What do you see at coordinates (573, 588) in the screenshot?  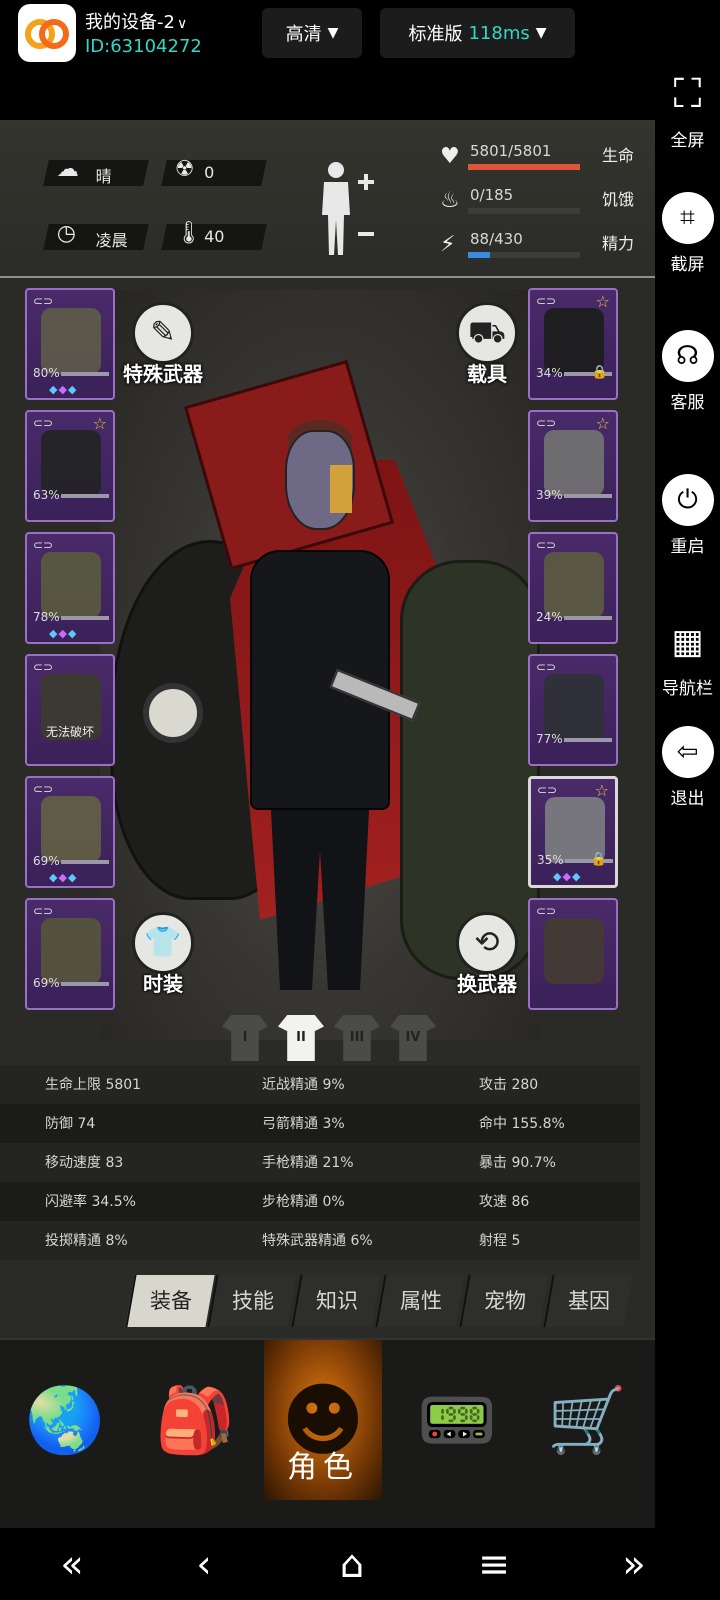 I see `equipment-slot-vest: ⊂⊃ 24%` at bounding box center [573, 588].